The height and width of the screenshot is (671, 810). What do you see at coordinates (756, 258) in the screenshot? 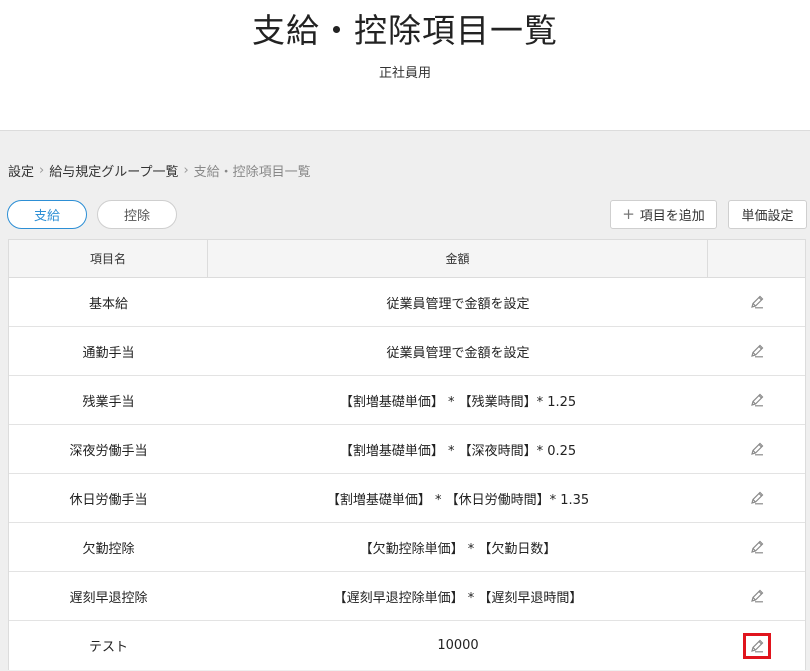
I see `column-header-actions` at bounding box center [756, 258].